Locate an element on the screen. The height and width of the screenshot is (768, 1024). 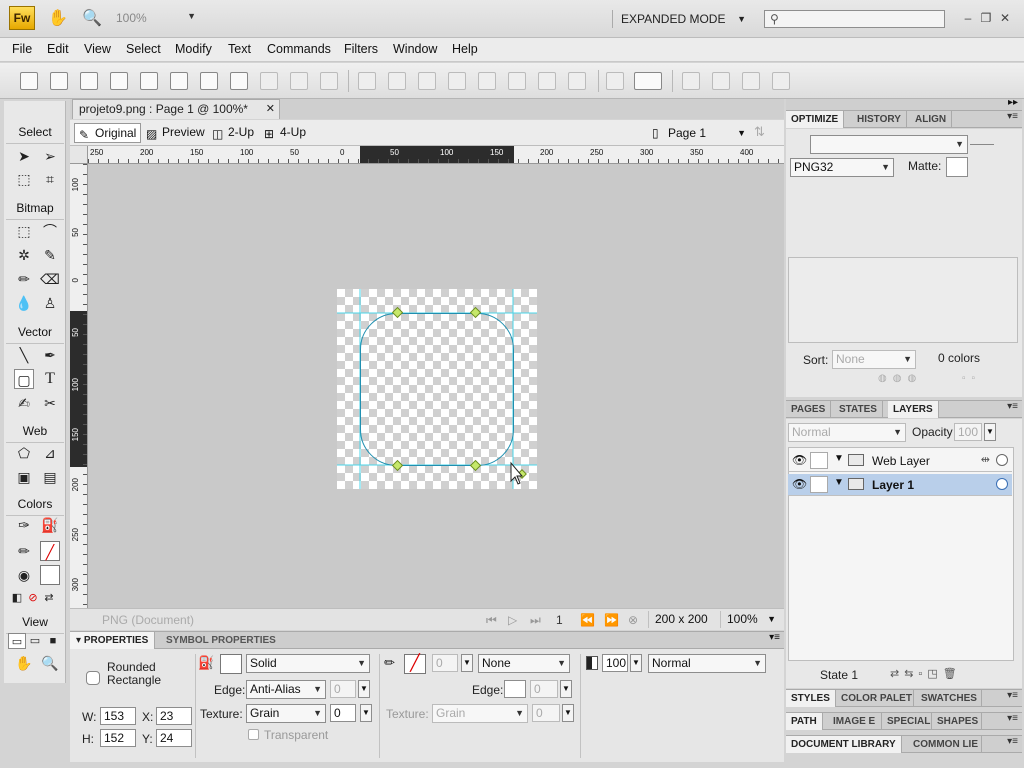
sort-select: None ▼ is located at coordinates (874, 359).